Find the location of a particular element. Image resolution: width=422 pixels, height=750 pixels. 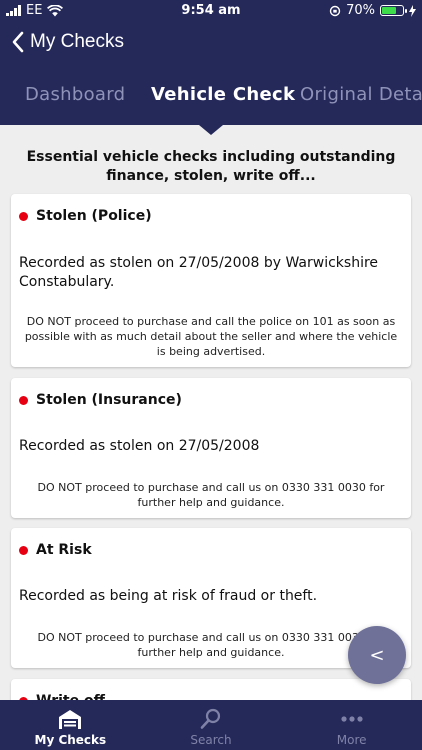

collapse-fab-button: < is located at coordinates (377, 655).